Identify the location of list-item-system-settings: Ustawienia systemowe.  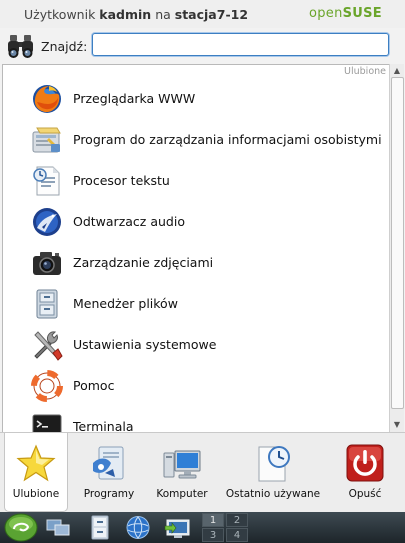
(196, 345).